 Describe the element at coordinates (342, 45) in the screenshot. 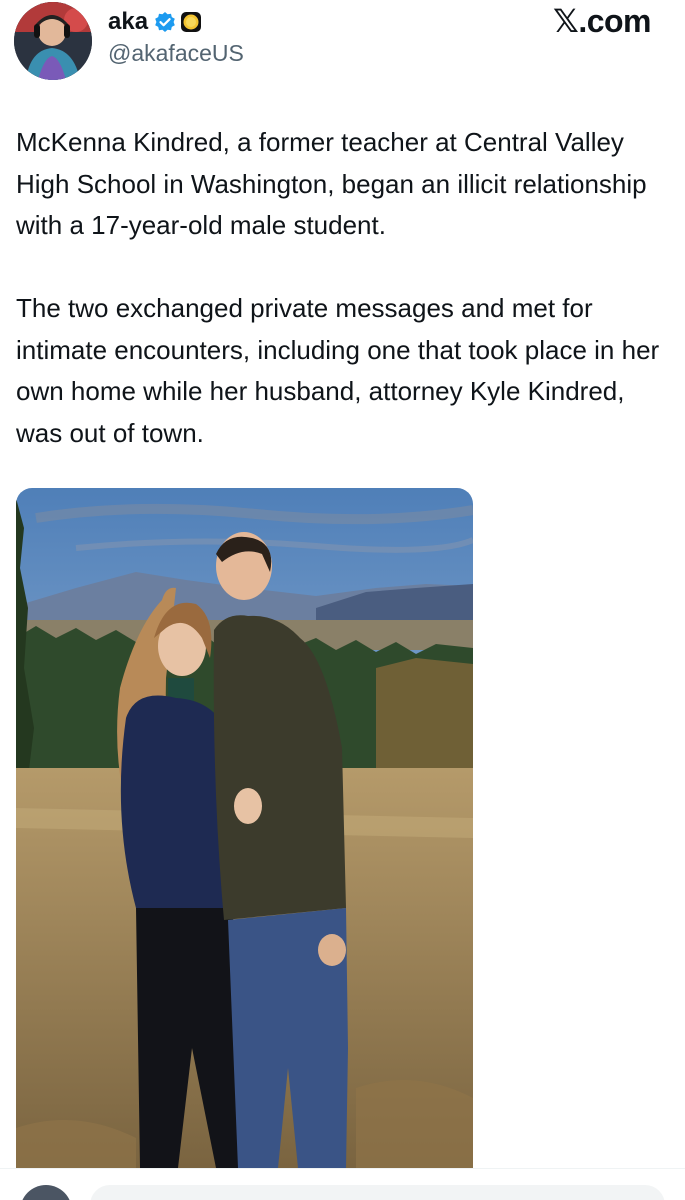

I see `tweet-header: aka @akafaceUS 𝕏.com` at that location.